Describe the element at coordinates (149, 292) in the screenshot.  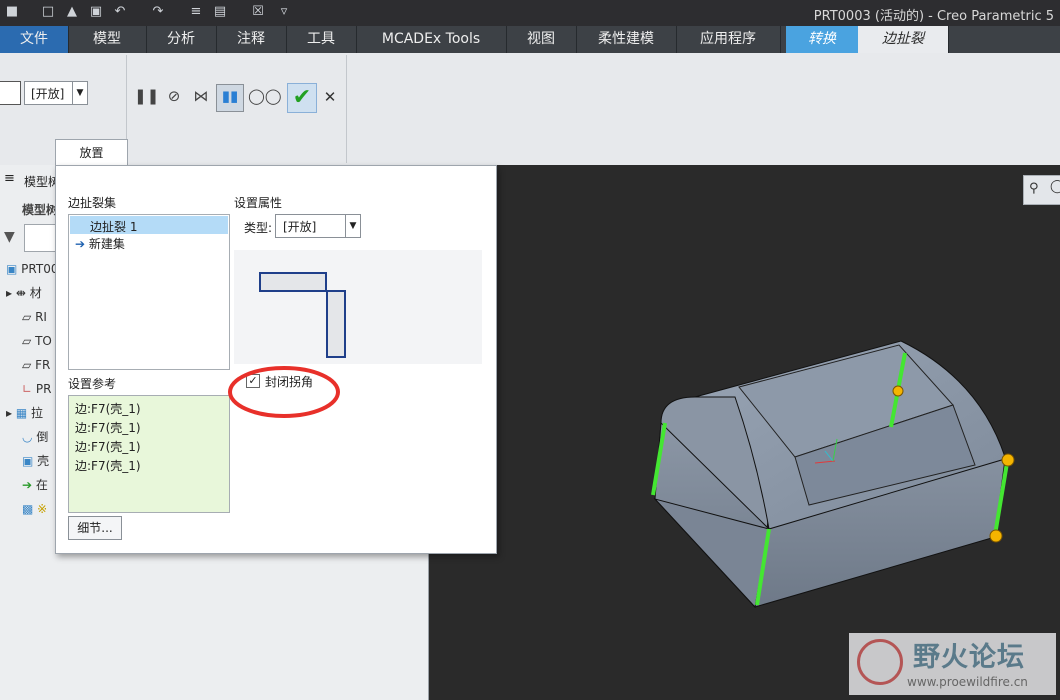
I see `rip-sets-list: 边扯裂 1 ➔ 新建集` at that location.